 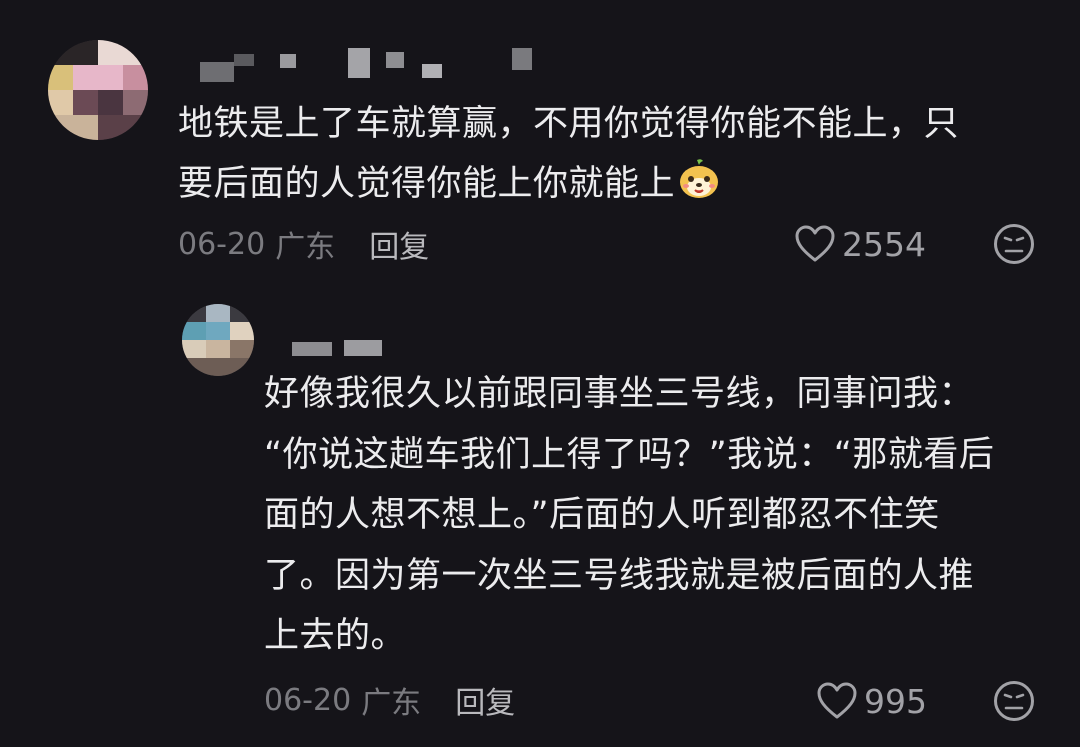 What do you see at coordinates (619, 394) in the screenshot?
I see `comment-text-line: 好像我很久以前跟同事坐三号线，同事问我：` at bounding box center [619, 394].